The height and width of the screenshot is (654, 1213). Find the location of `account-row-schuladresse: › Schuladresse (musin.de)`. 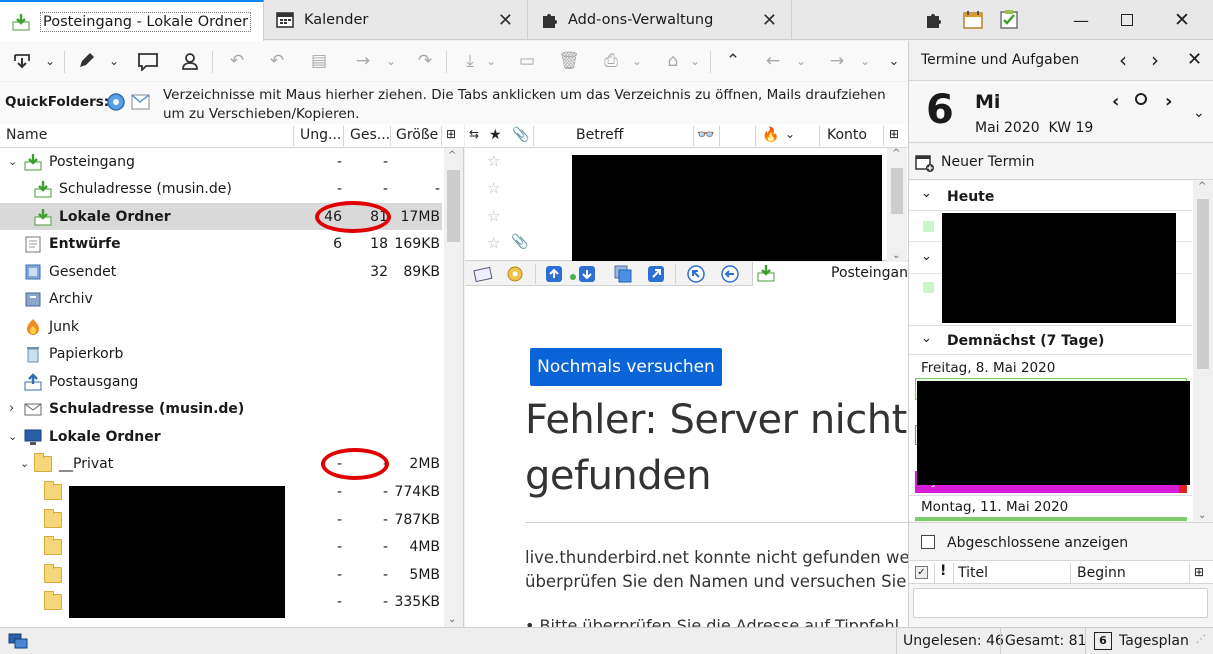

account-row-schuladresse: › Schuladresse (musin.de) is located at coordinates (221, 408).